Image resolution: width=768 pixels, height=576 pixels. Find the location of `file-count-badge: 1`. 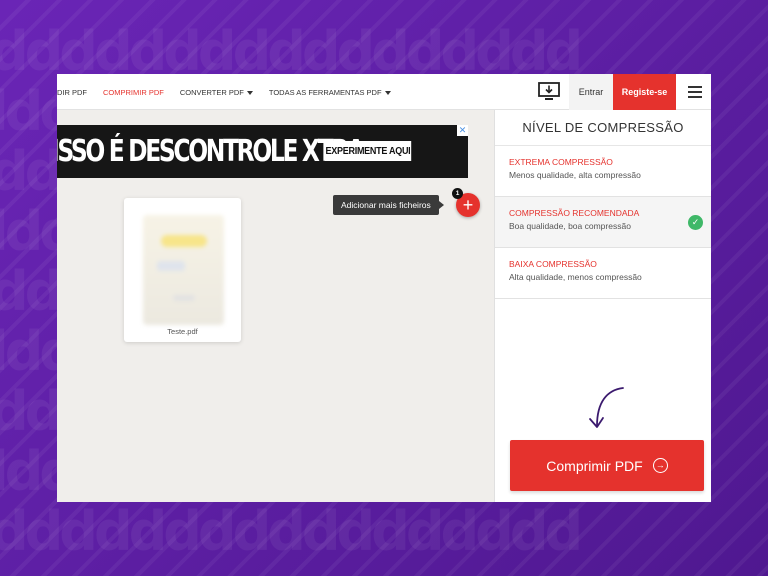

file-count-badge: 1 is located at coordinates (457, 193).